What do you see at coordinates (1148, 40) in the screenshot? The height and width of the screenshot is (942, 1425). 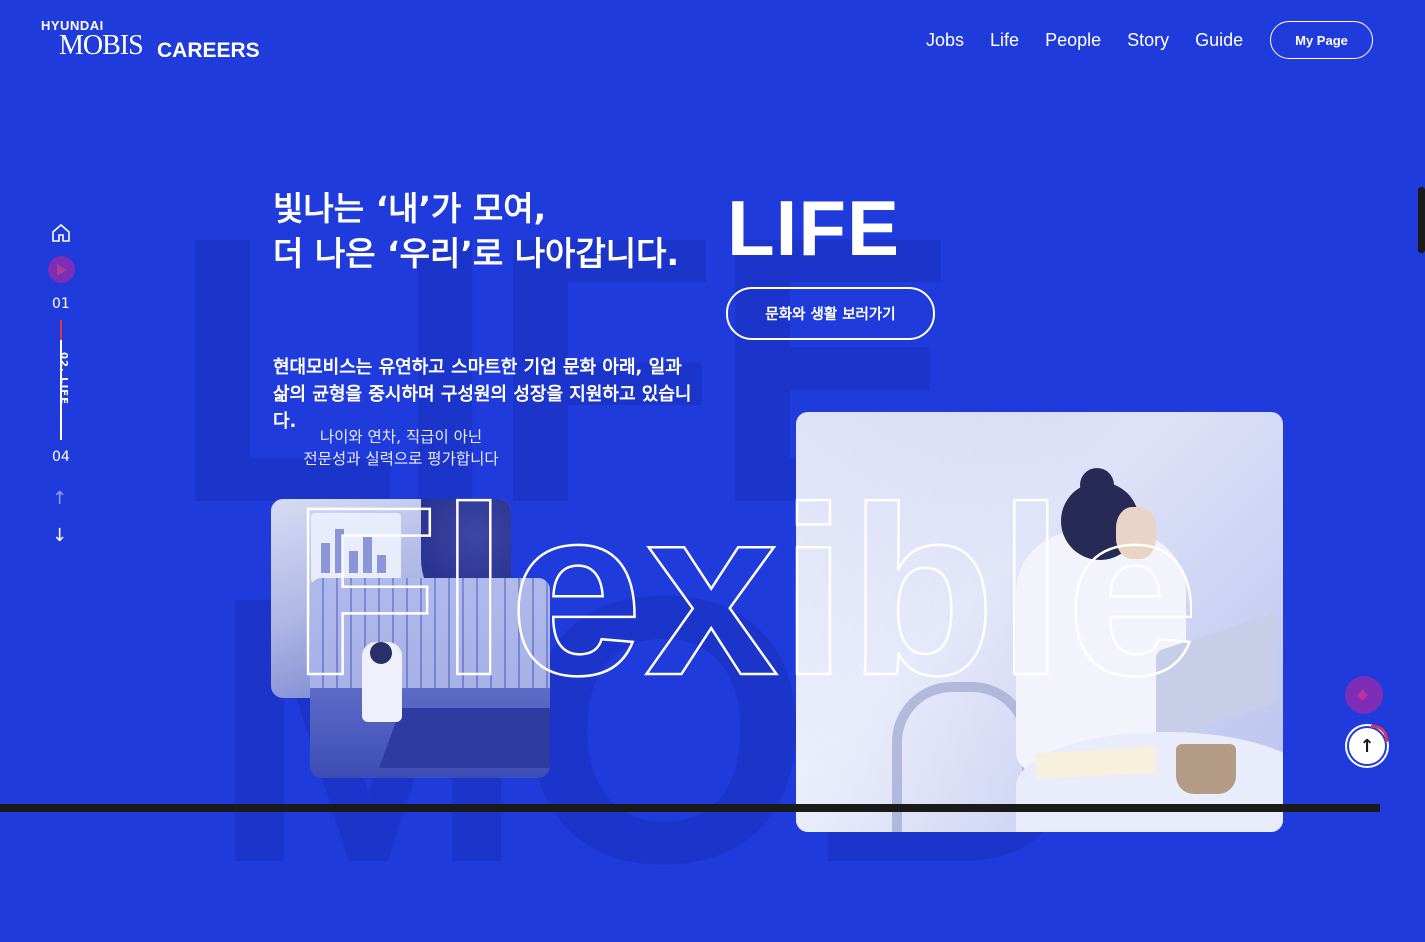 I see `nav-story: Story` at bounding box center [1148, 40].